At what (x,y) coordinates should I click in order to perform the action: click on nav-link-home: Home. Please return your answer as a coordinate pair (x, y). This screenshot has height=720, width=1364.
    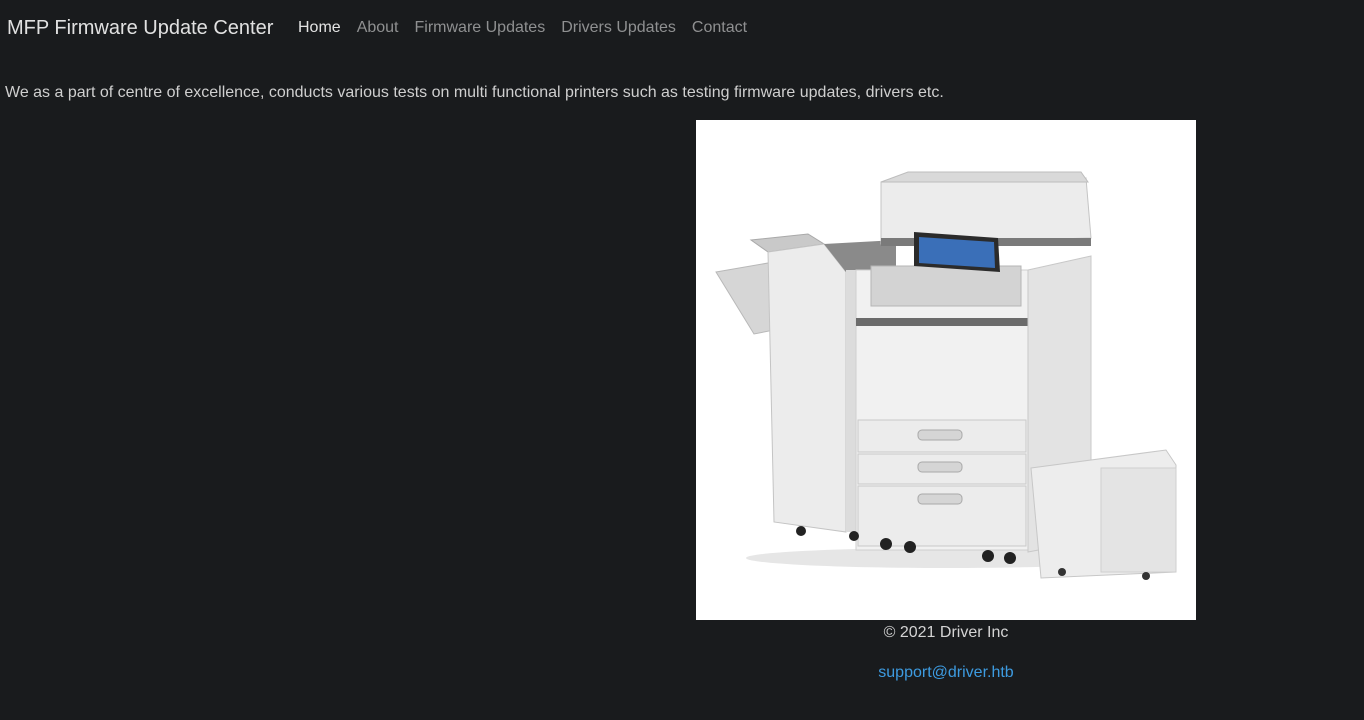
    Looking at the image, I should click on (319, 28).